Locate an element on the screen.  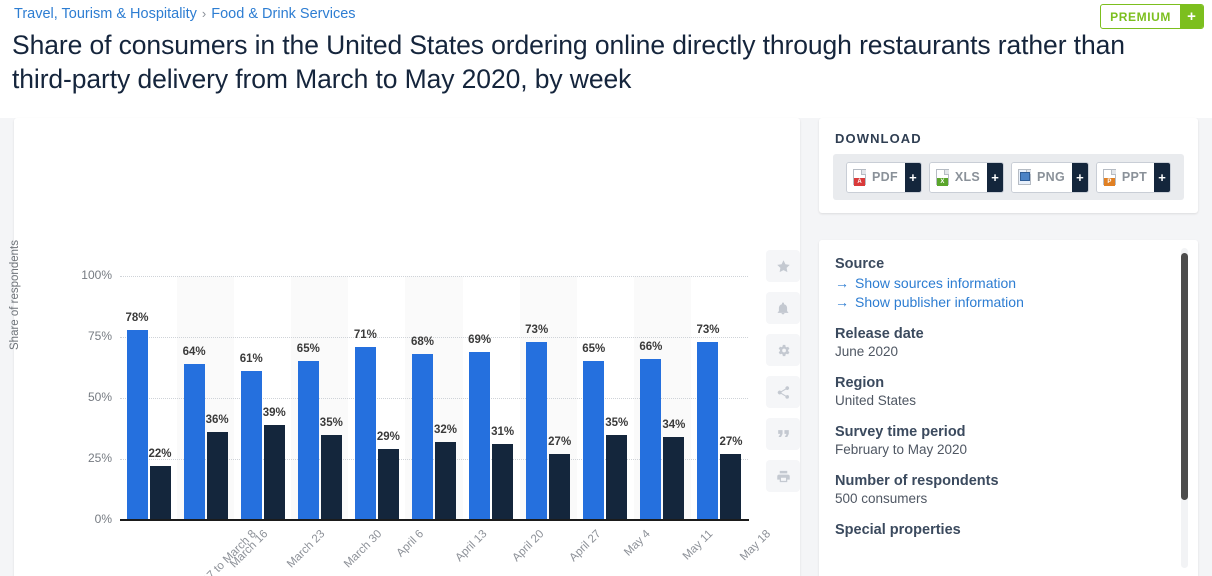
download-xls-button: X XLS + is located at coordinates (966, 177).